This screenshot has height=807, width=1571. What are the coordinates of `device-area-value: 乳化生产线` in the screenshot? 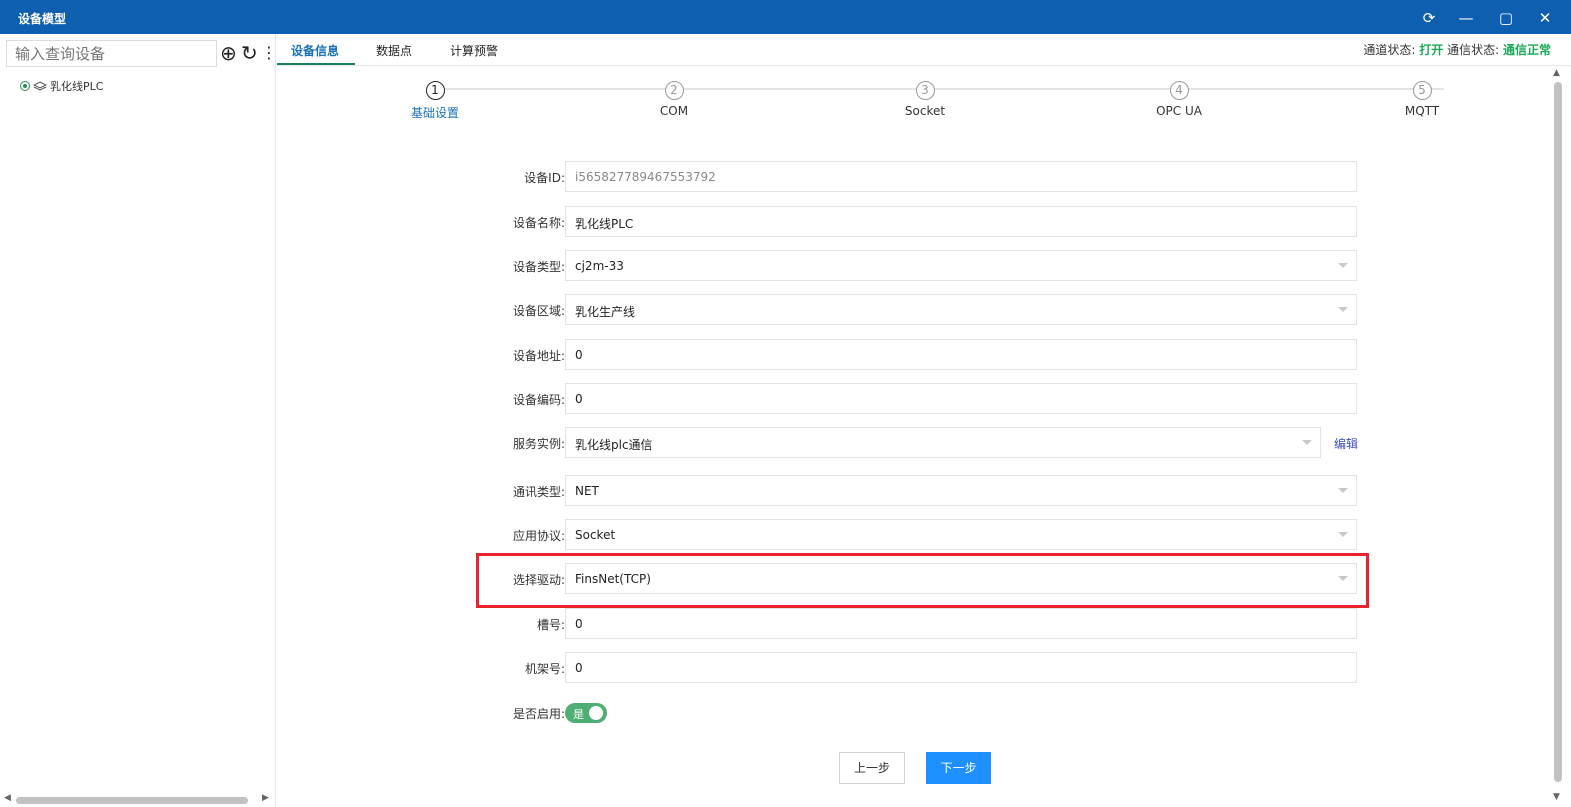 It's located at (605, 312).